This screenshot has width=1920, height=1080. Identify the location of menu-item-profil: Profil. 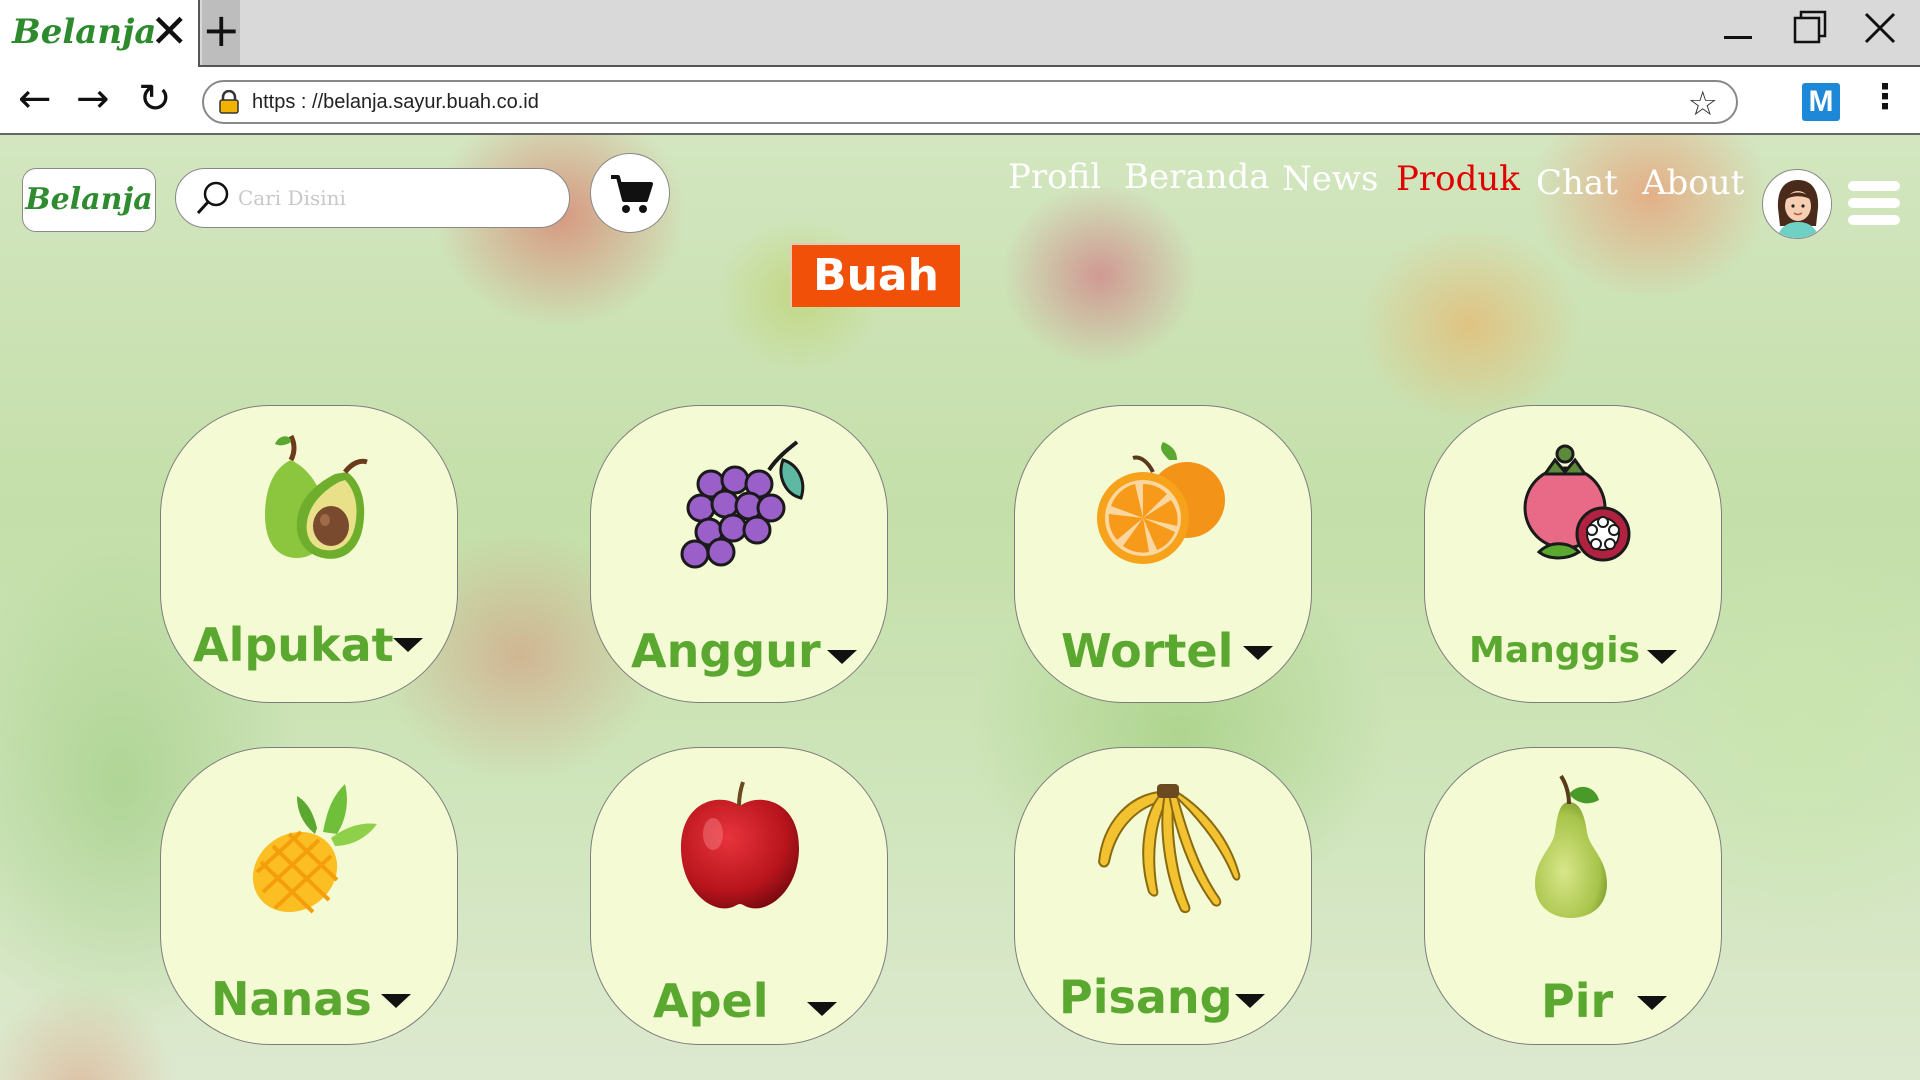
(1054, 177).